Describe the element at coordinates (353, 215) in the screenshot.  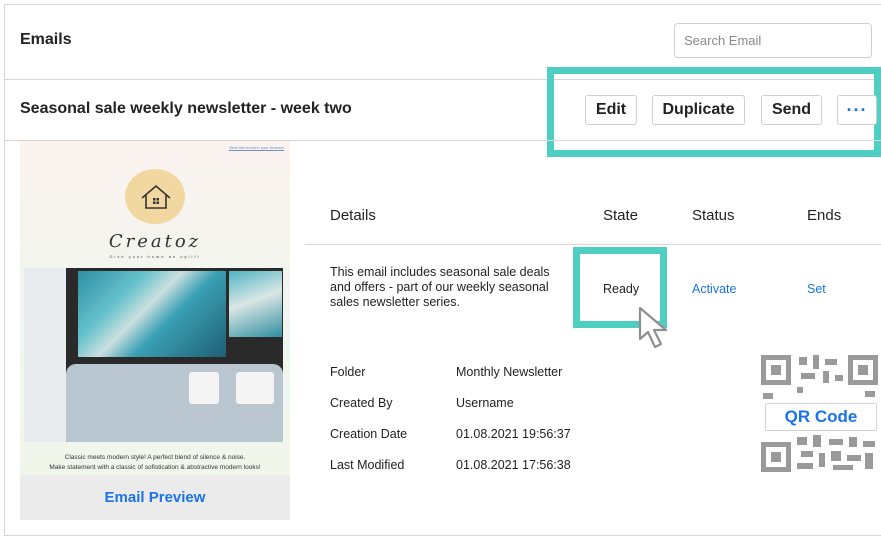
I see `column-header-details: Details` at that location.